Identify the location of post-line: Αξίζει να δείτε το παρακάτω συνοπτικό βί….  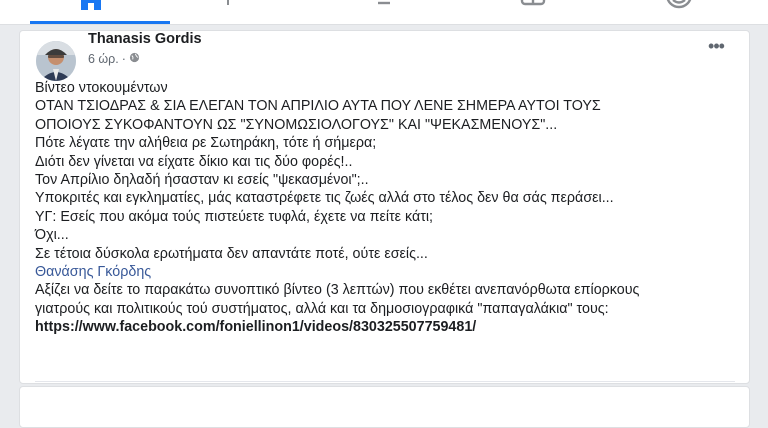
(337, 290).